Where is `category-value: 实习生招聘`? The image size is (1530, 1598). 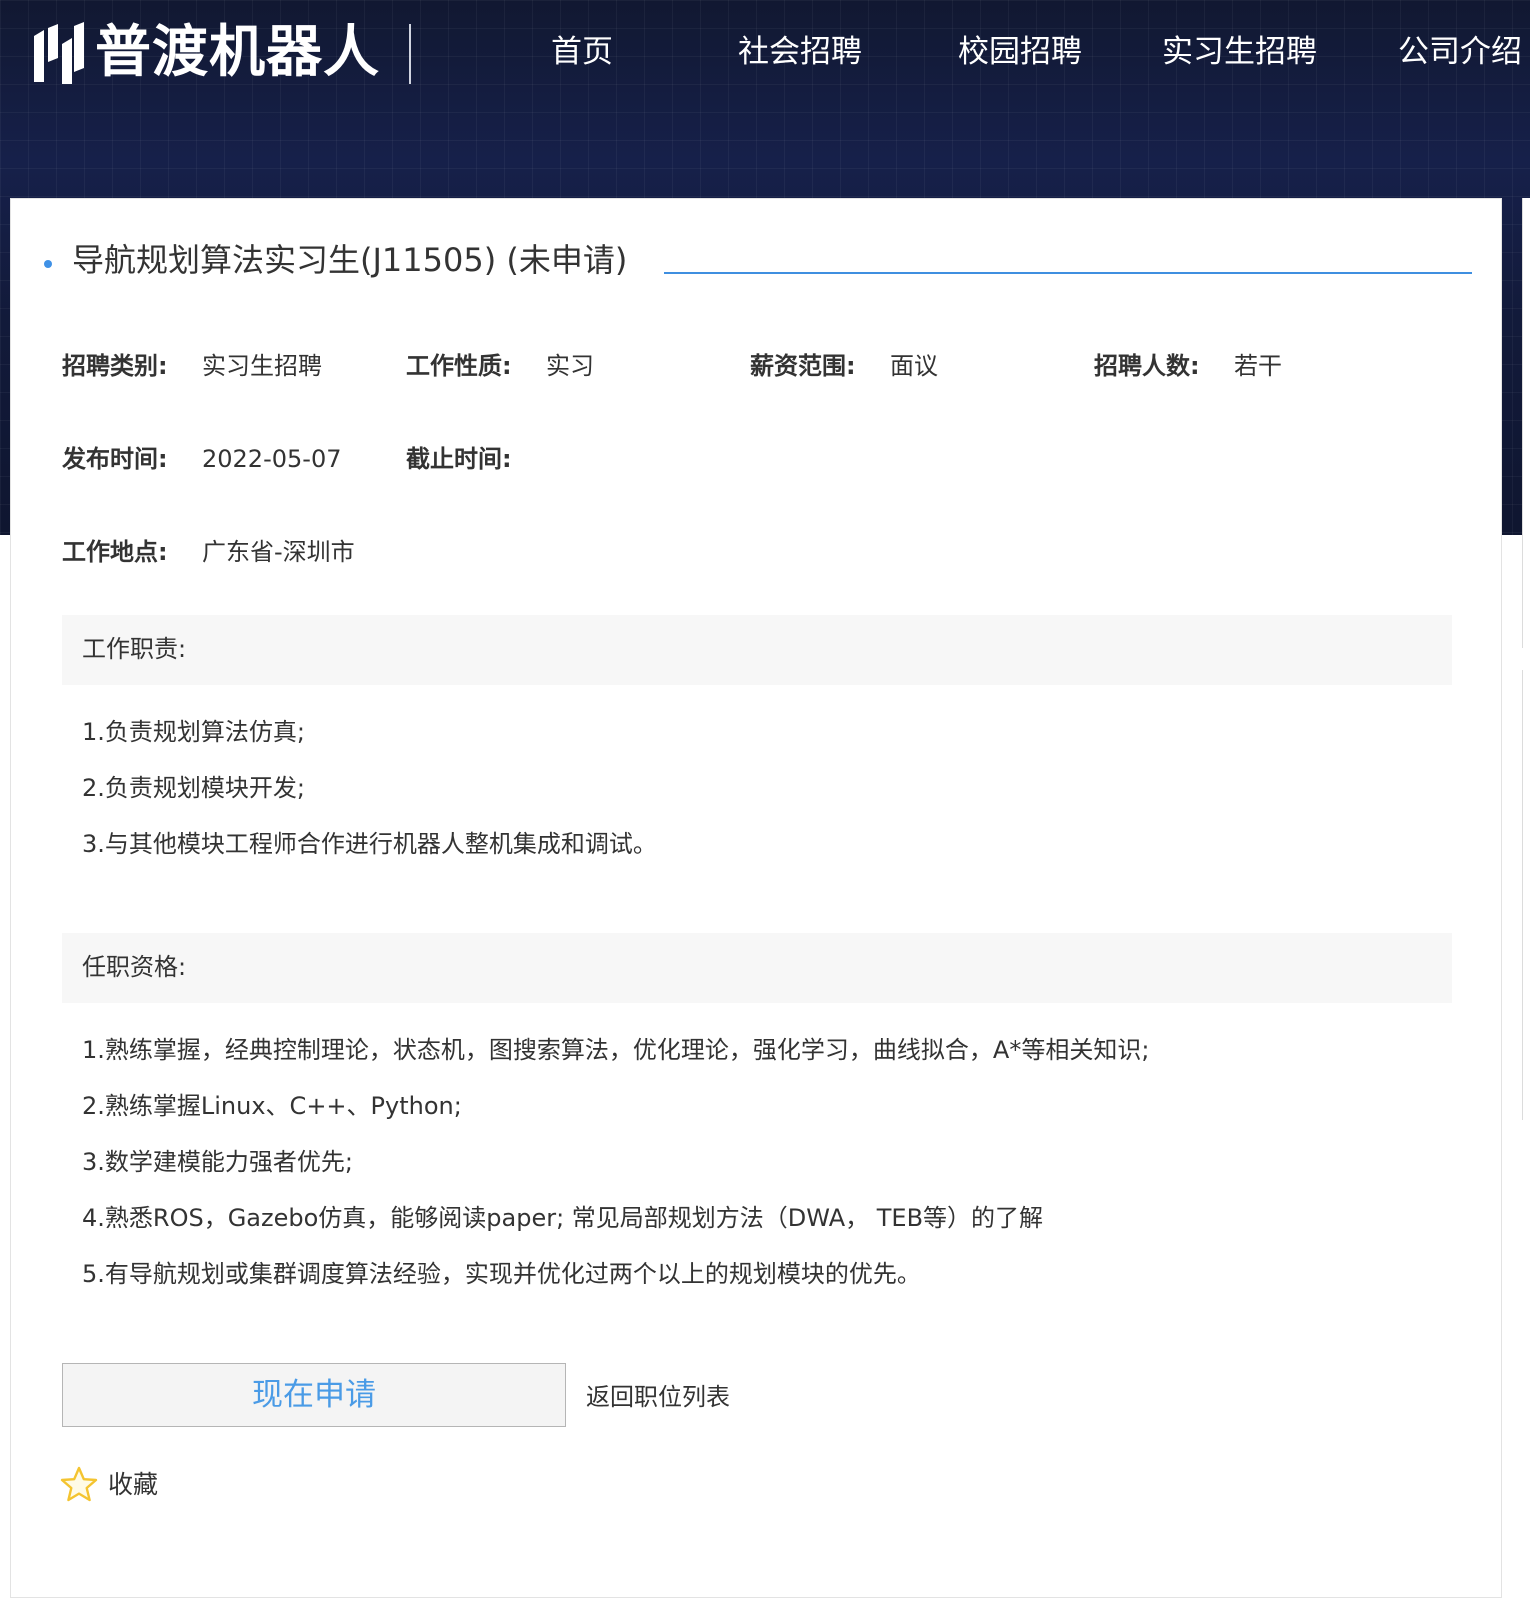
category-value: 实习生招聘 is located at coordinates (262, 366).